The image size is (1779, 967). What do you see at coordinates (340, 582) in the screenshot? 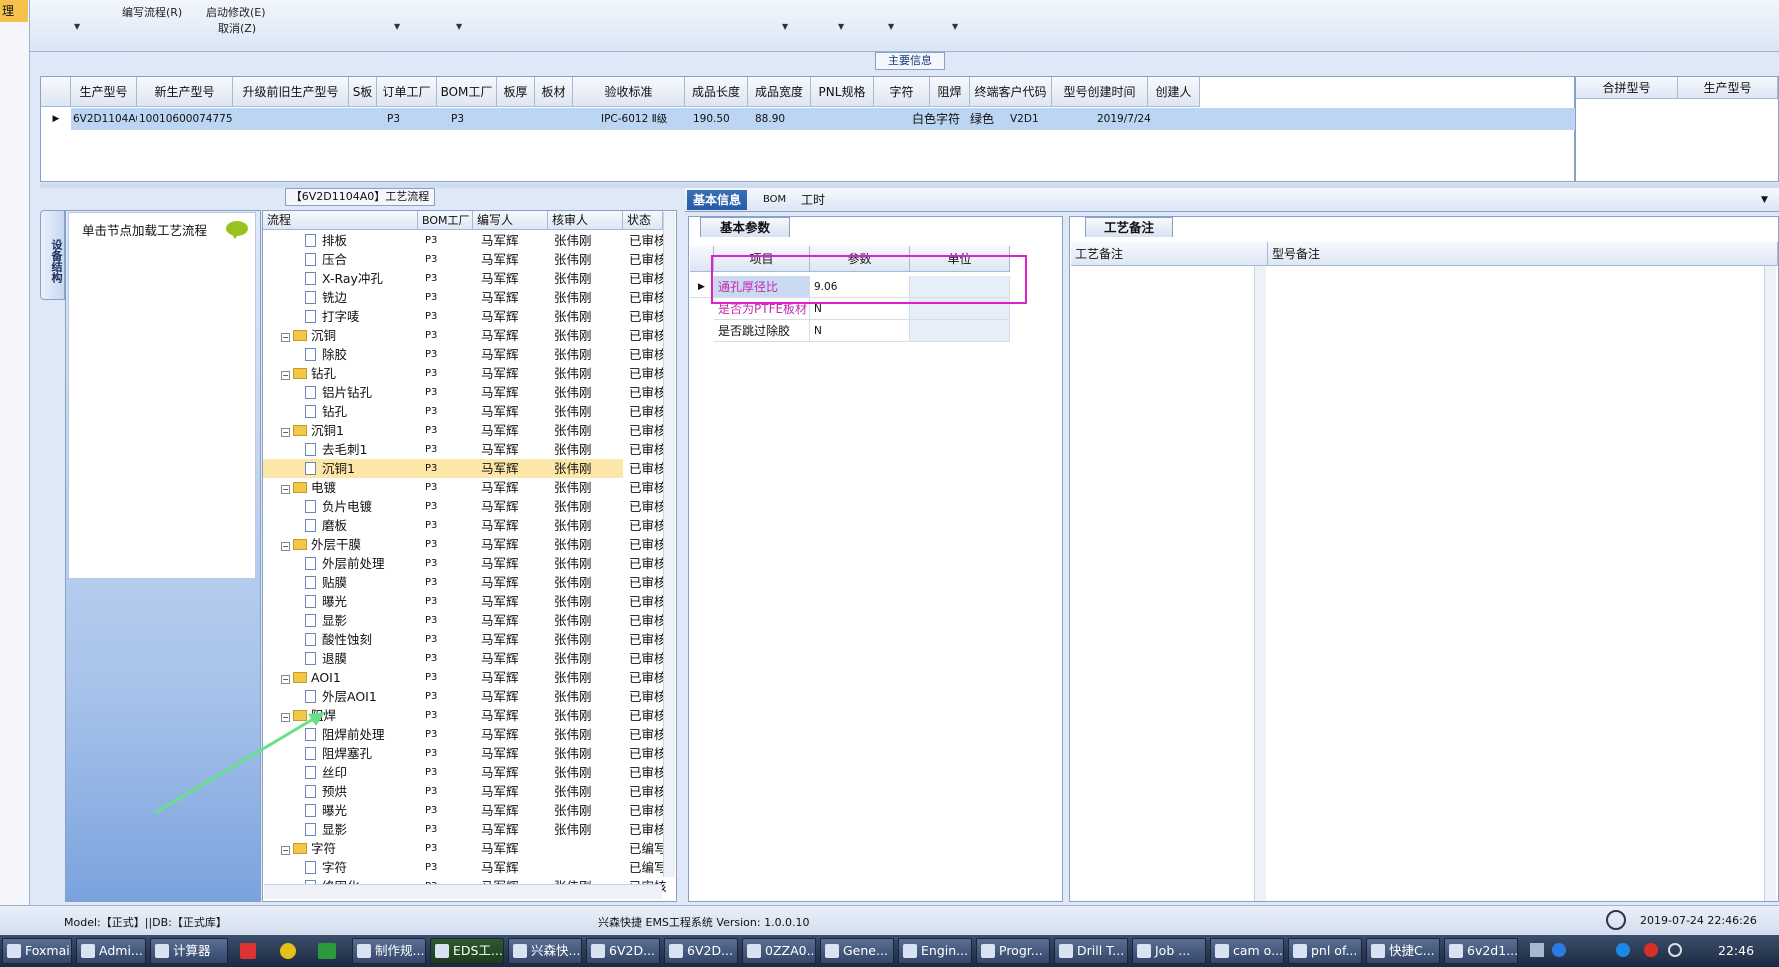
I see `tree-node: 贴膜` at bounding box center [340, 582].